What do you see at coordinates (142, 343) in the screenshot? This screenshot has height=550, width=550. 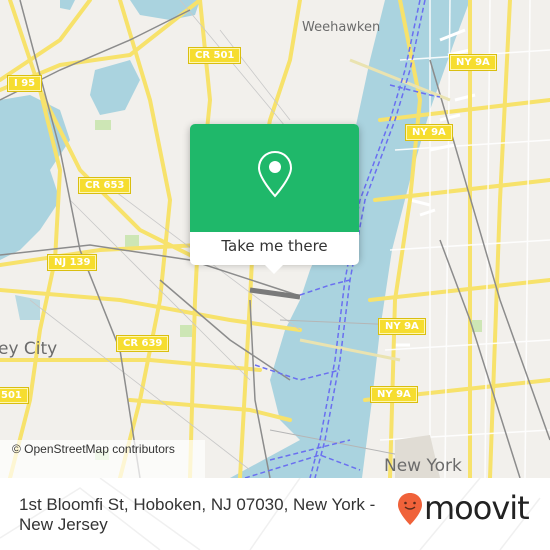 I see `shield-cr-639: CR 639` at bounding box center [142, 343].